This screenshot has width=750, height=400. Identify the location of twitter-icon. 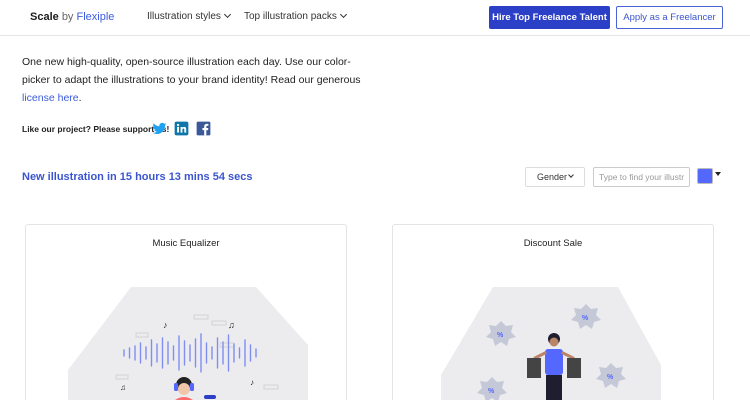
(159, 128).